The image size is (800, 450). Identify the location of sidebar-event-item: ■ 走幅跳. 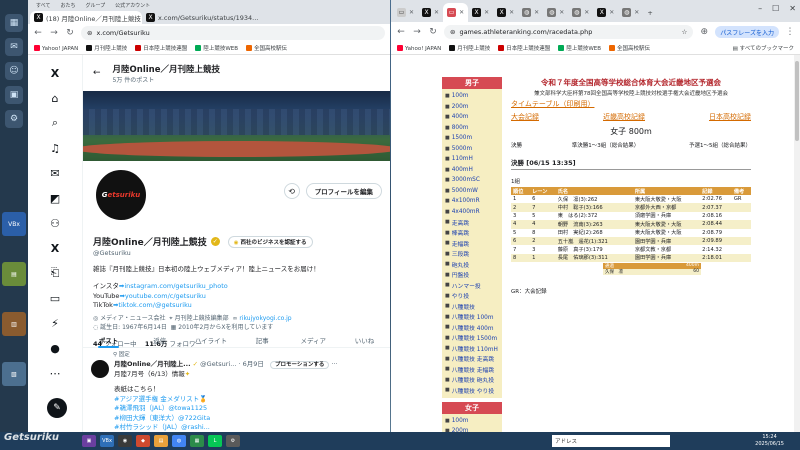
(472, 243).